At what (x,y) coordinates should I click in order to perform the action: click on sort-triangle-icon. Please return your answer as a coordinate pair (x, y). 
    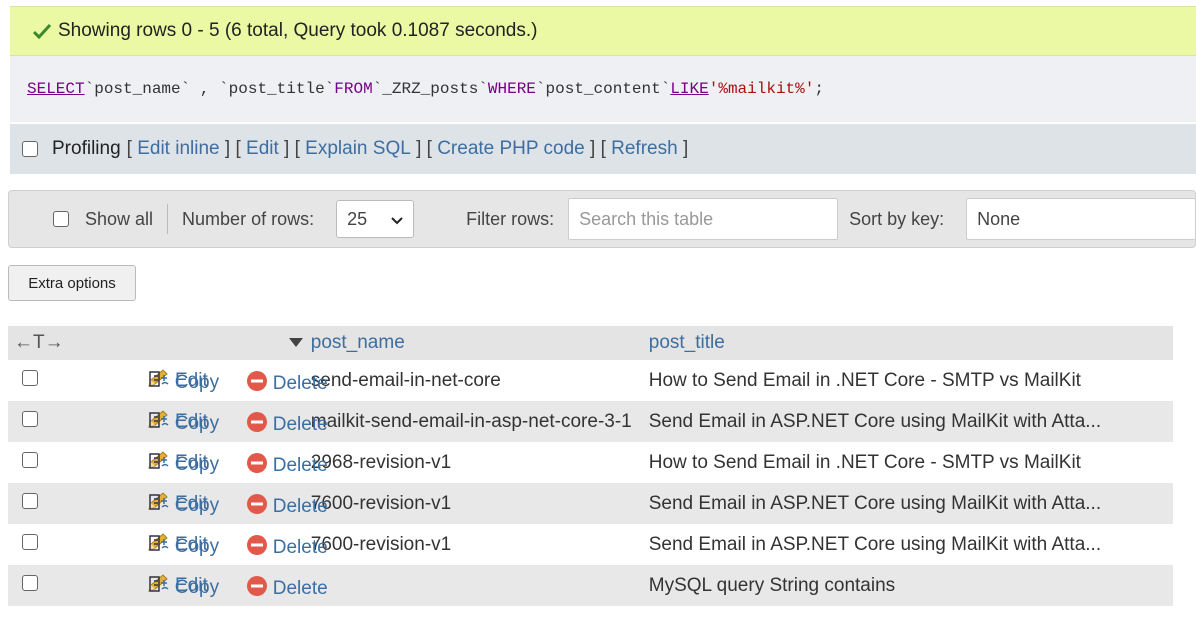
    Looking at the image, I should click on (295, 342).